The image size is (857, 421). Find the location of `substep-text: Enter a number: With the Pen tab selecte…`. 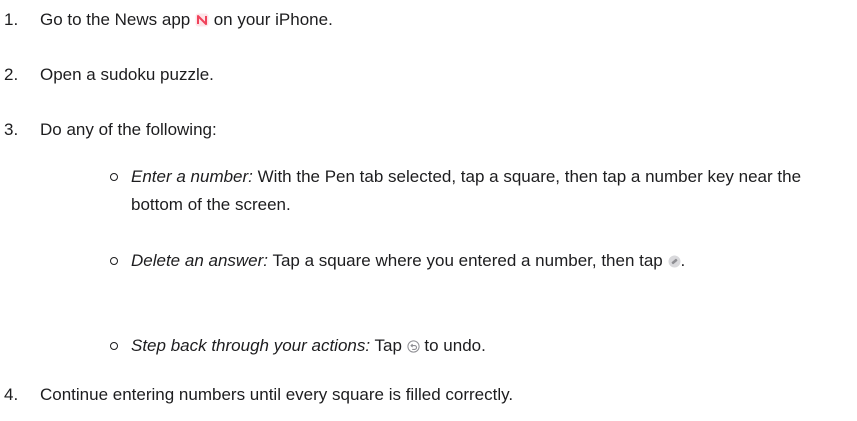

substep-text: Enter a number: With the Pen tab selecte… is located at coordinates (491, 191).